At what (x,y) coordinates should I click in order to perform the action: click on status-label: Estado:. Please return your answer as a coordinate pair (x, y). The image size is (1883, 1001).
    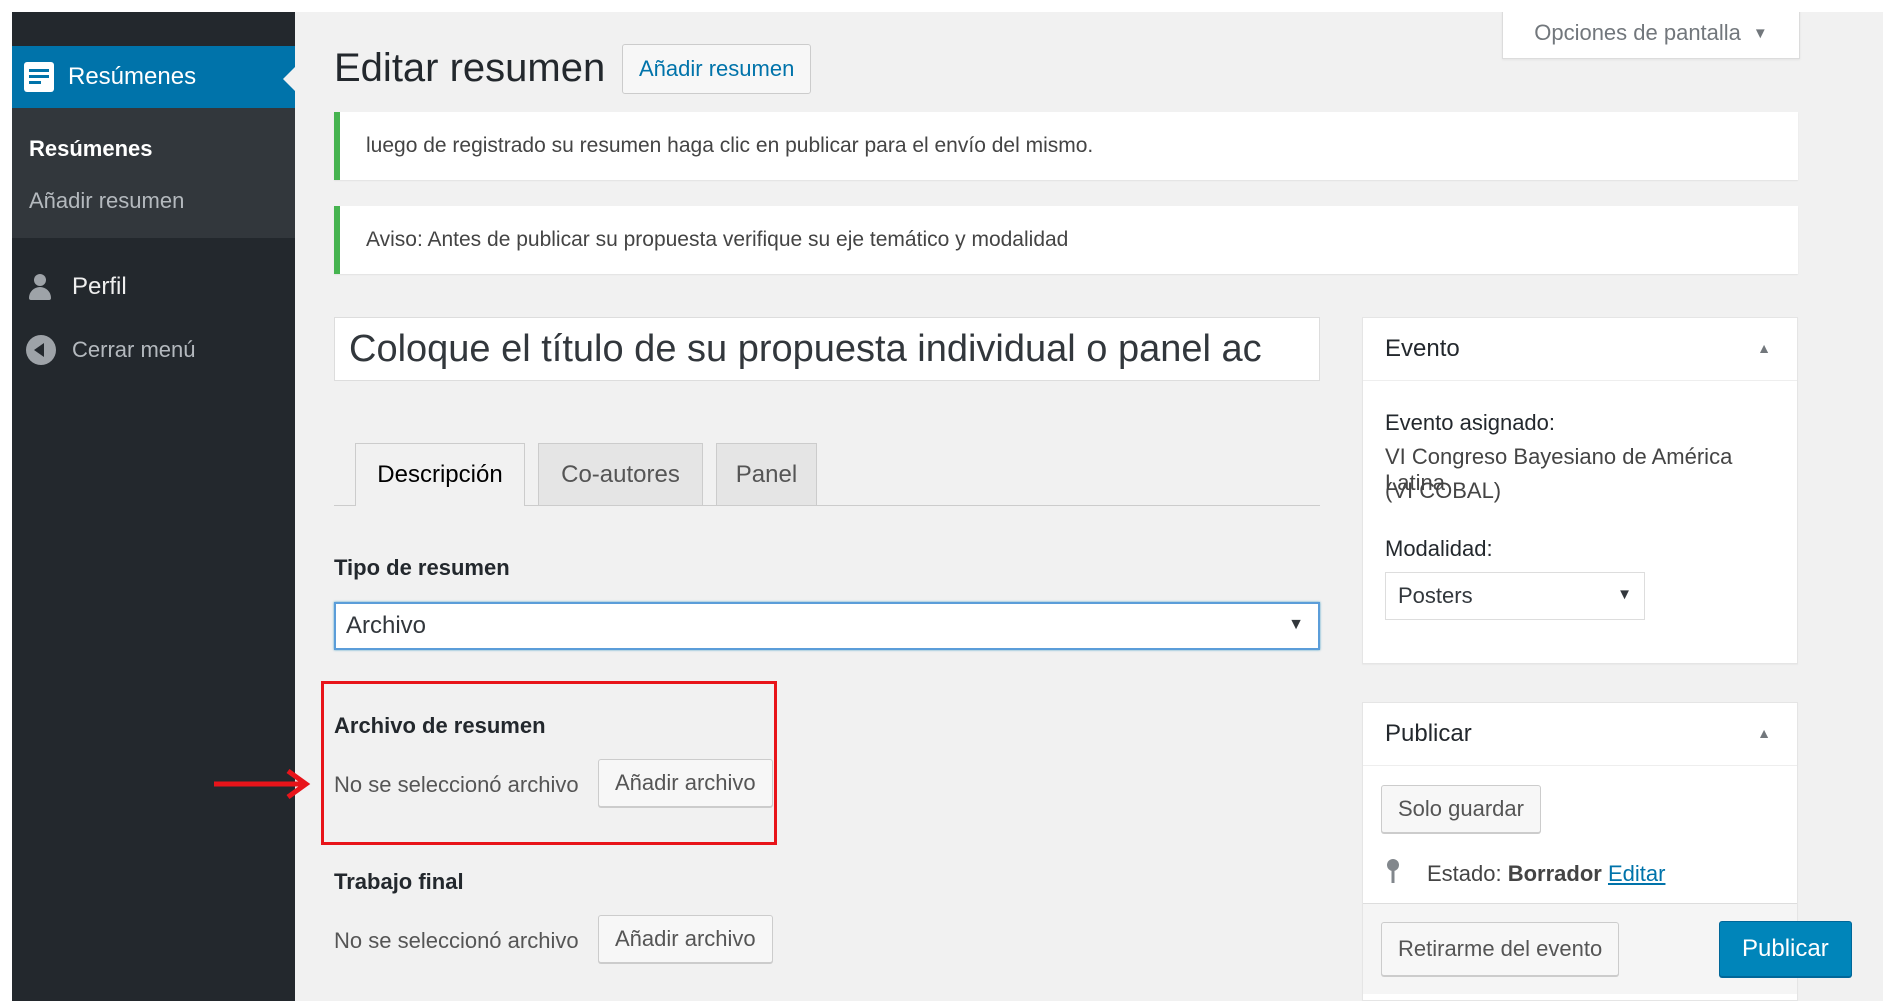
    Looking at the image, I should click on (1464, 873).